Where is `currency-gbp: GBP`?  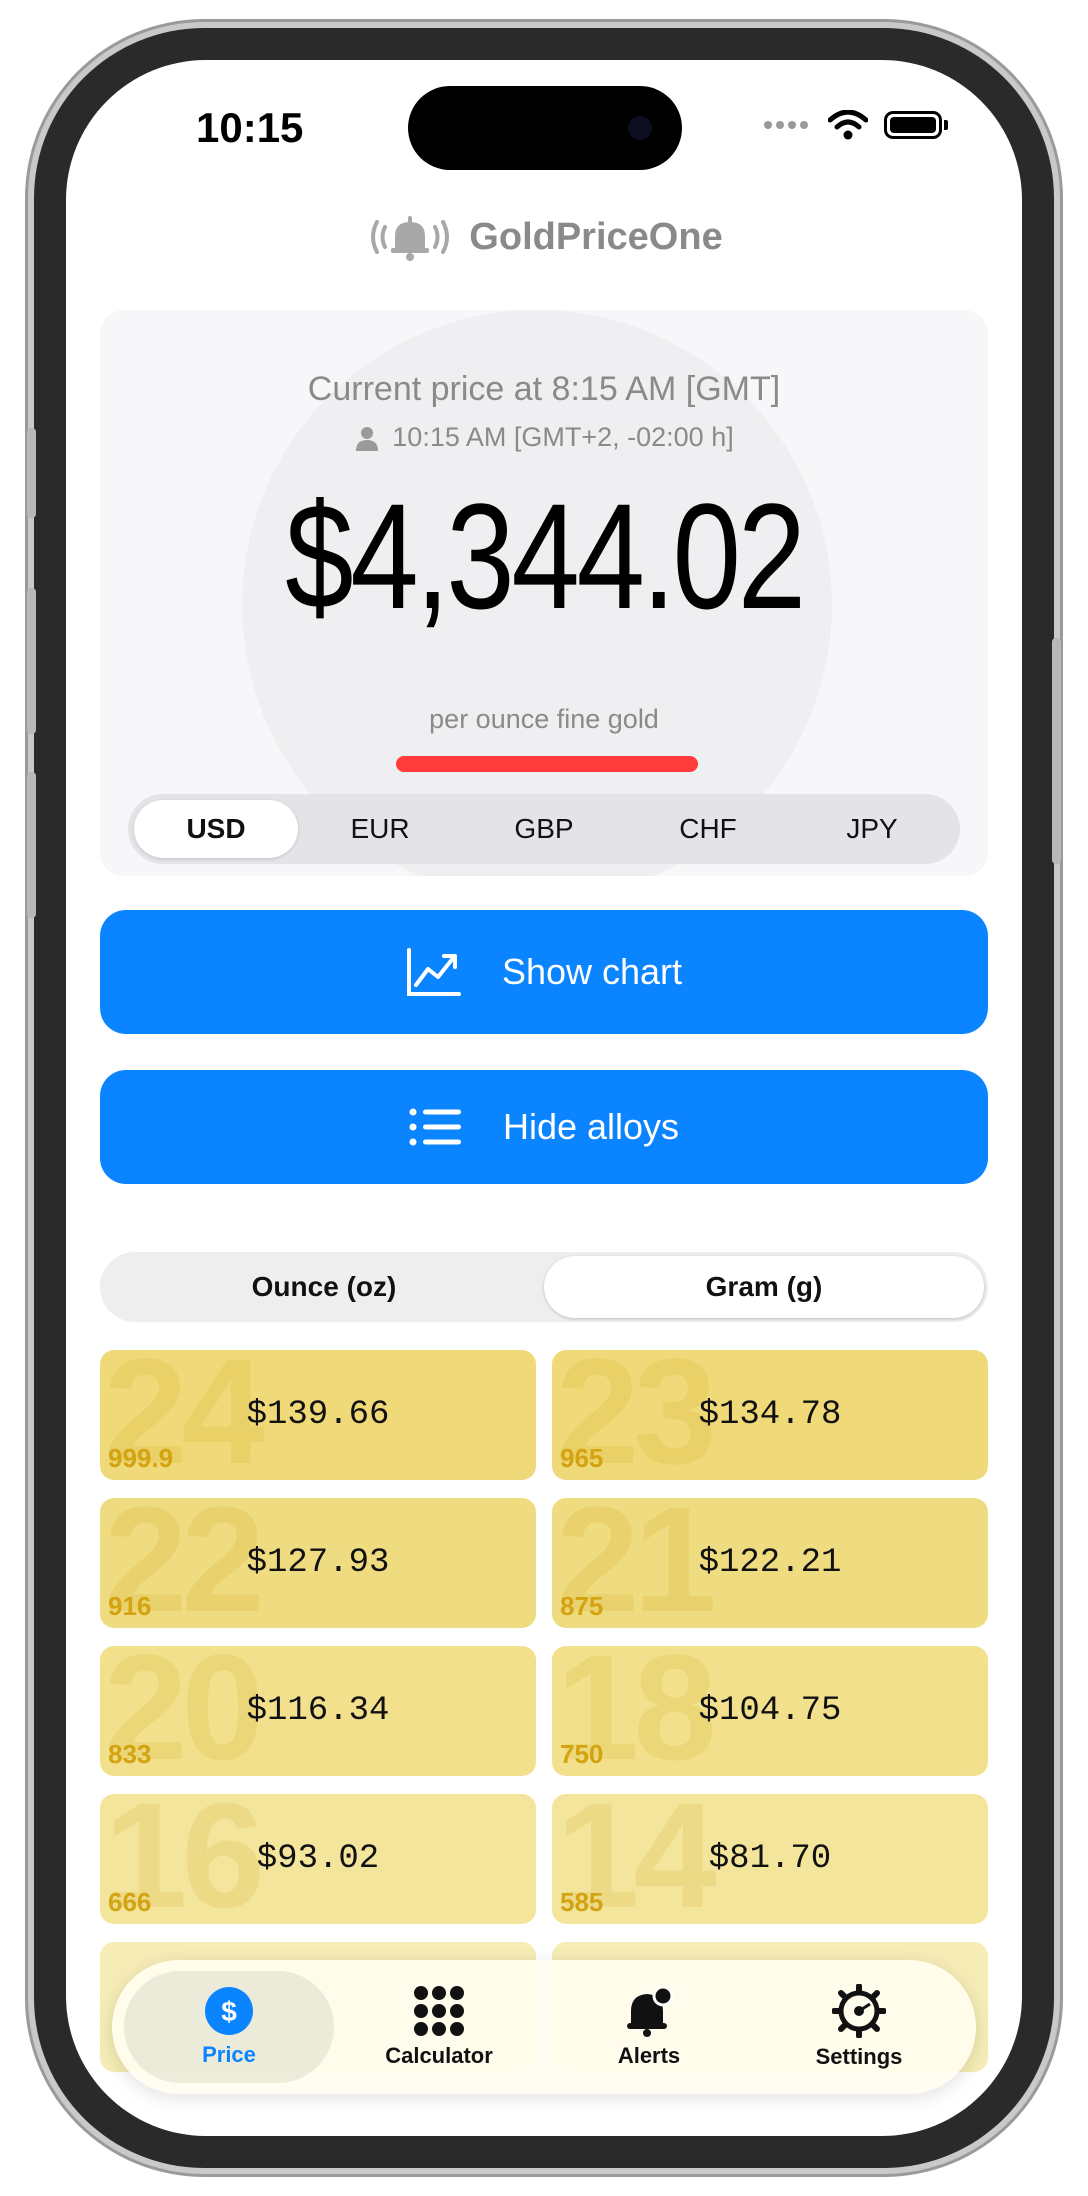 currency-gbp: GBP is located at coordinates (544, 829).